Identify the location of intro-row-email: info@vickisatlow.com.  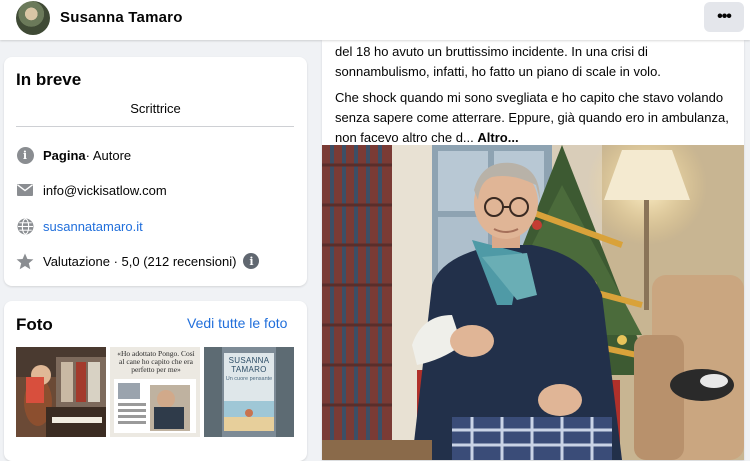
(91, 190).